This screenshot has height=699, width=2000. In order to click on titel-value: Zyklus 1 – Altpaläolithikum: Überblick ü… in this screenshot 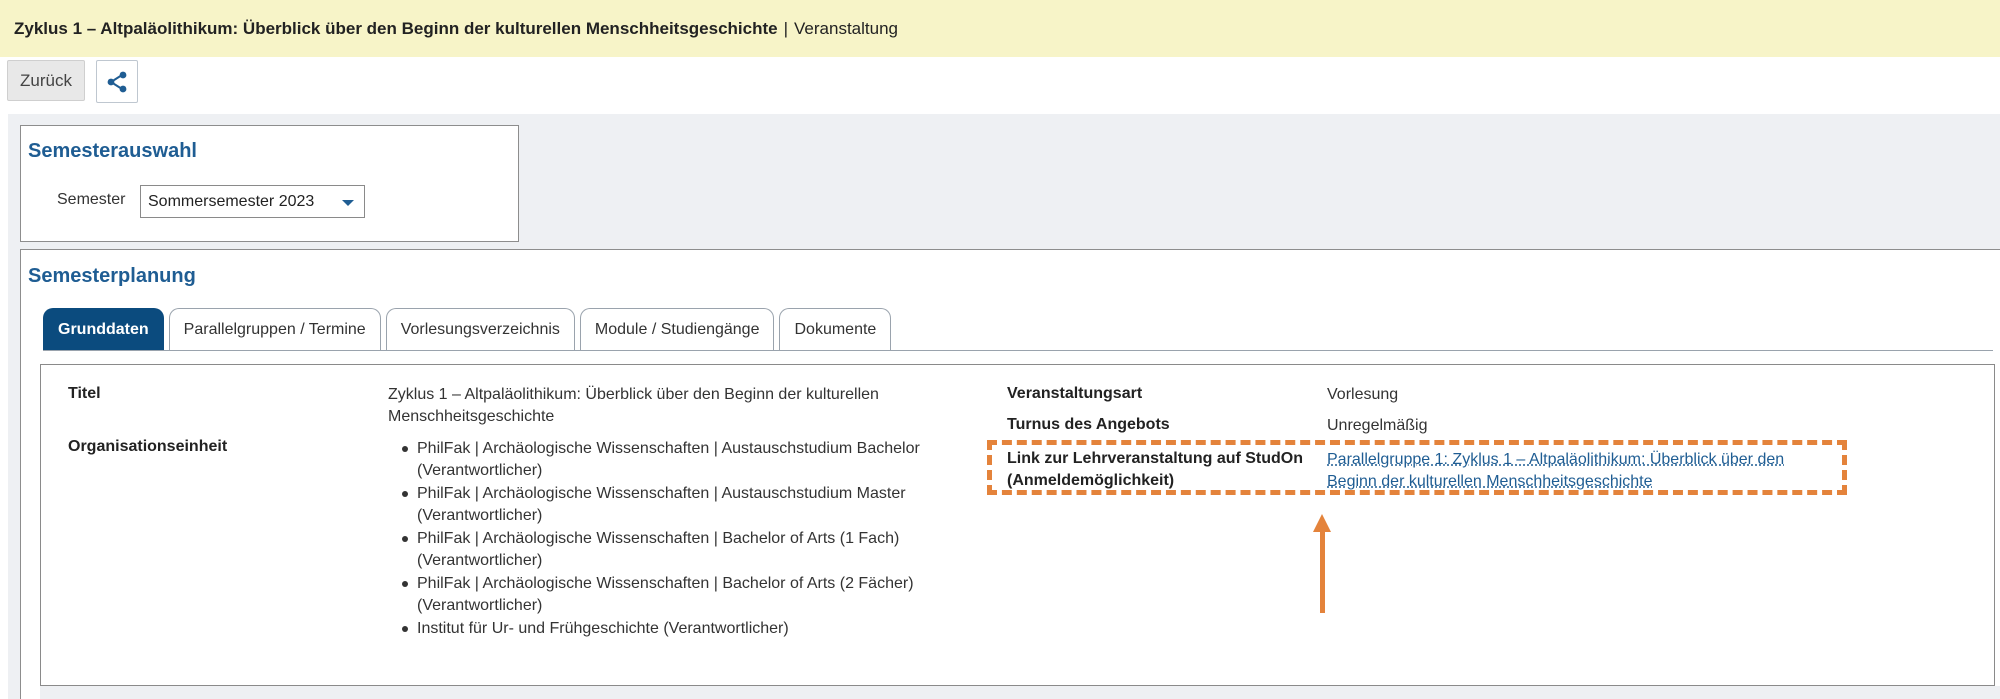, I will do `click(633, 405)`.